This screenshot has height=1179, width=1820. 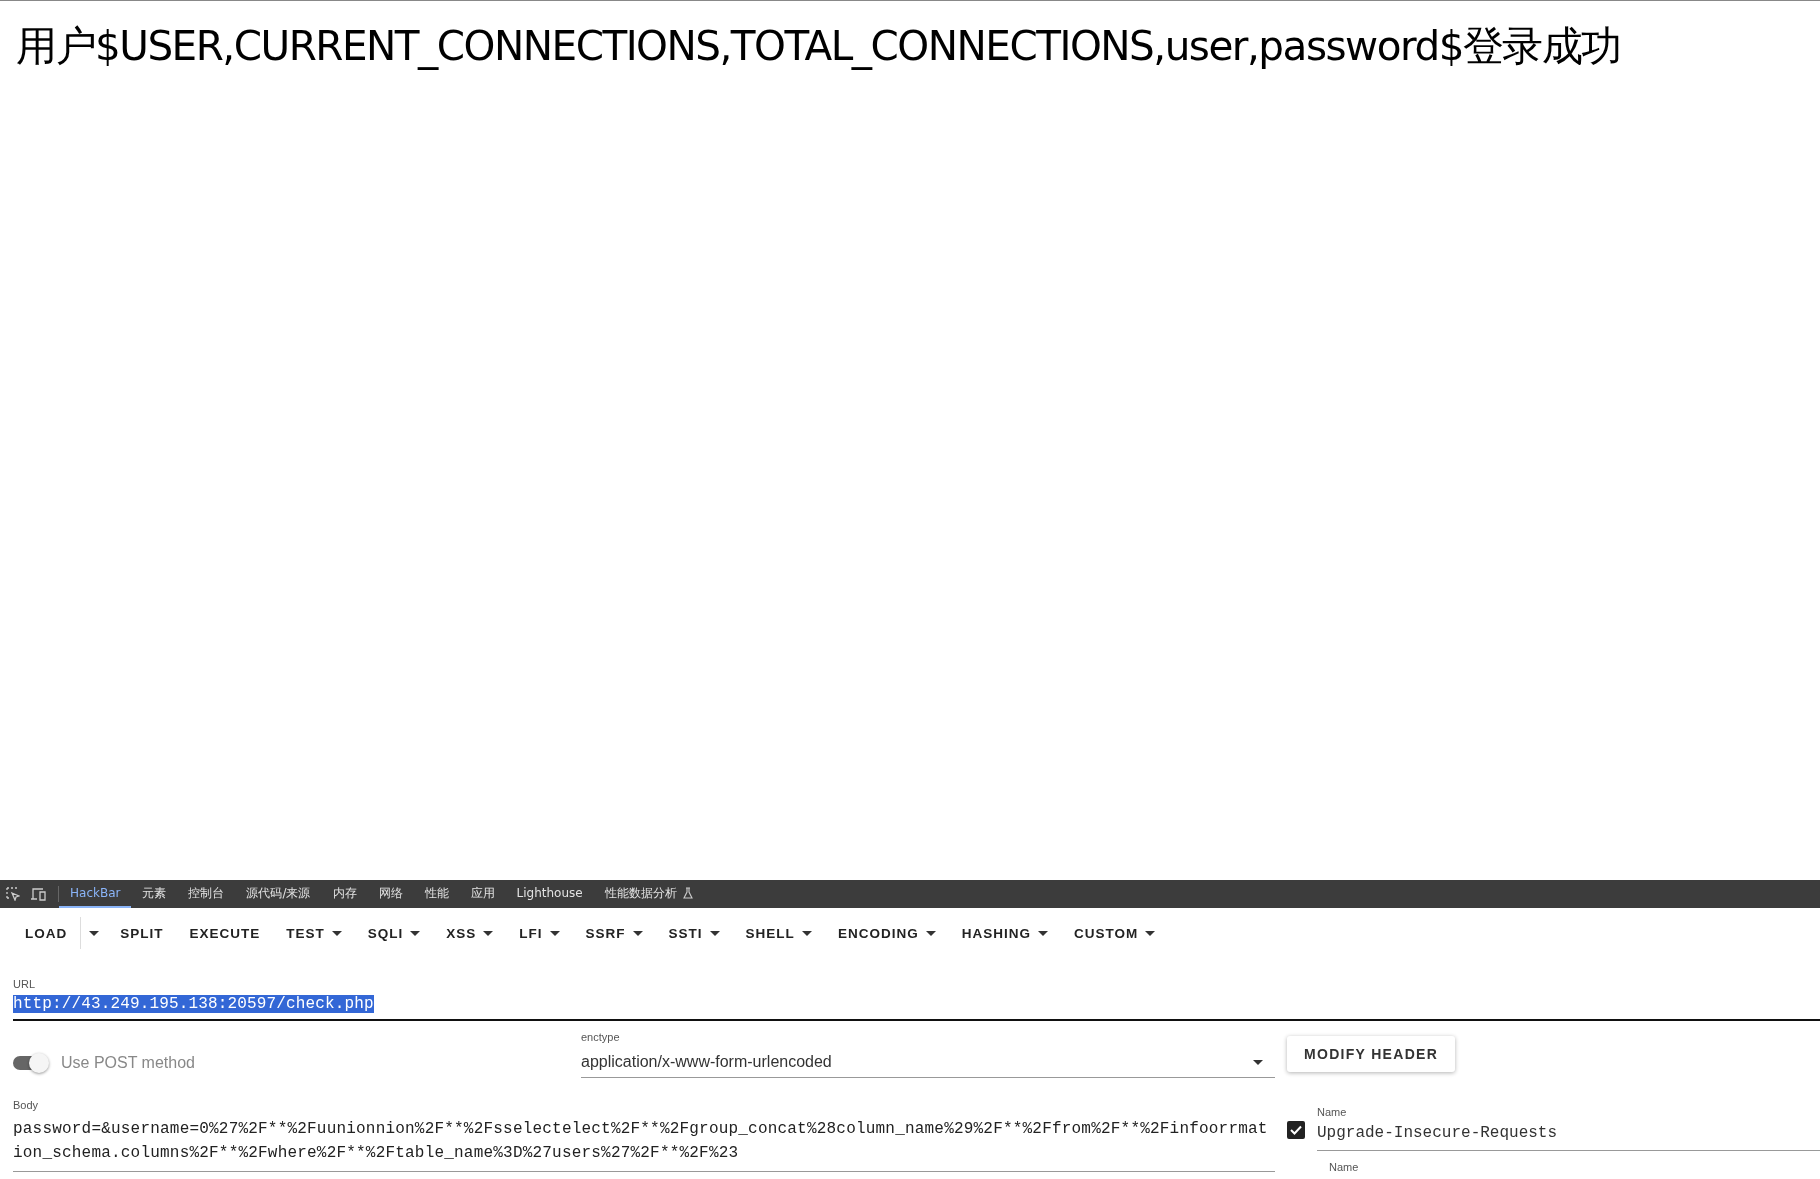 I want to click on menu-button: XSS, so click(x=470, y=933).